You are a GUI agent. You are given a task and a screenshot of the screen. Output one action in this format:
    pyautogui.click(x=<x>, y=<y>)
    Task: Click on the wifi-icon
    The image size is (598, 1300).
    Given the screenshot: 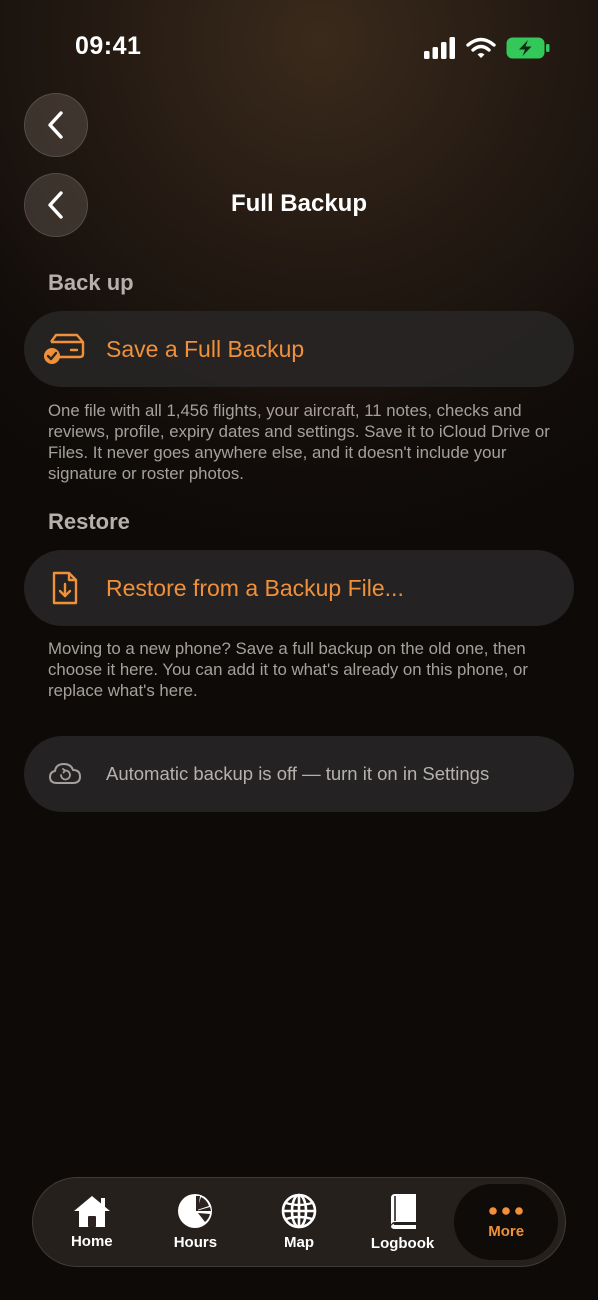 What is the action you would take?
    pyautogui.click(x=481, y=47)
    